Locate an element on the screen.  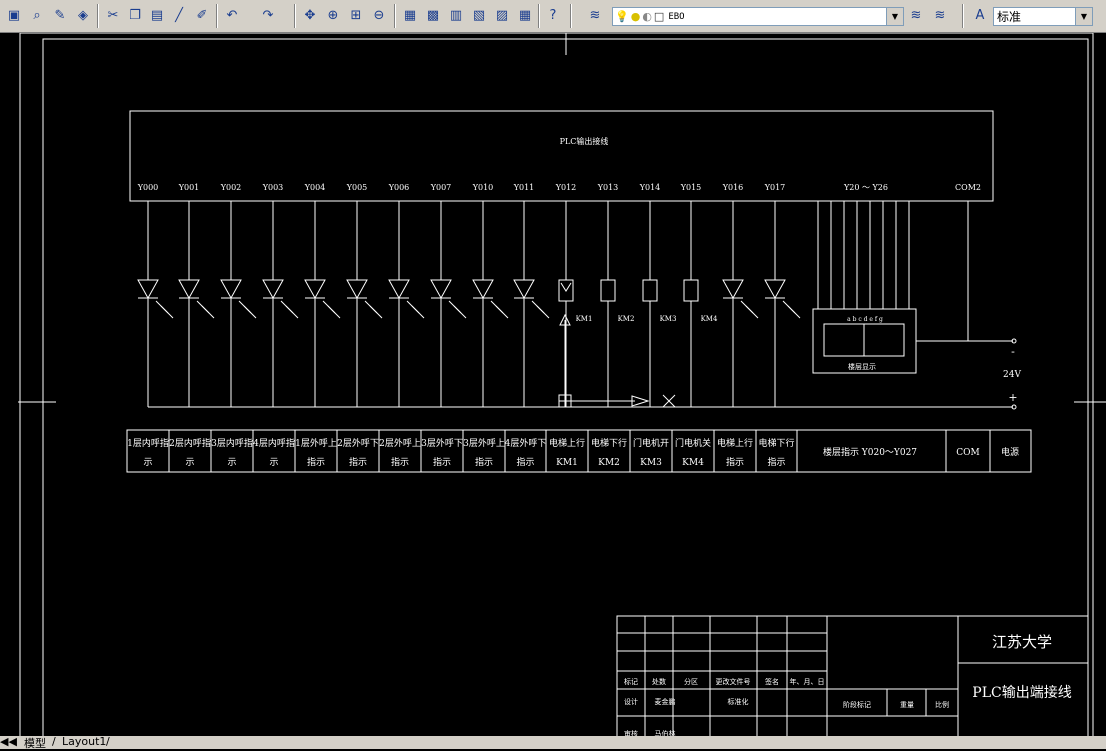
publish-icon: ✎ is located at coordinates (60, 15).